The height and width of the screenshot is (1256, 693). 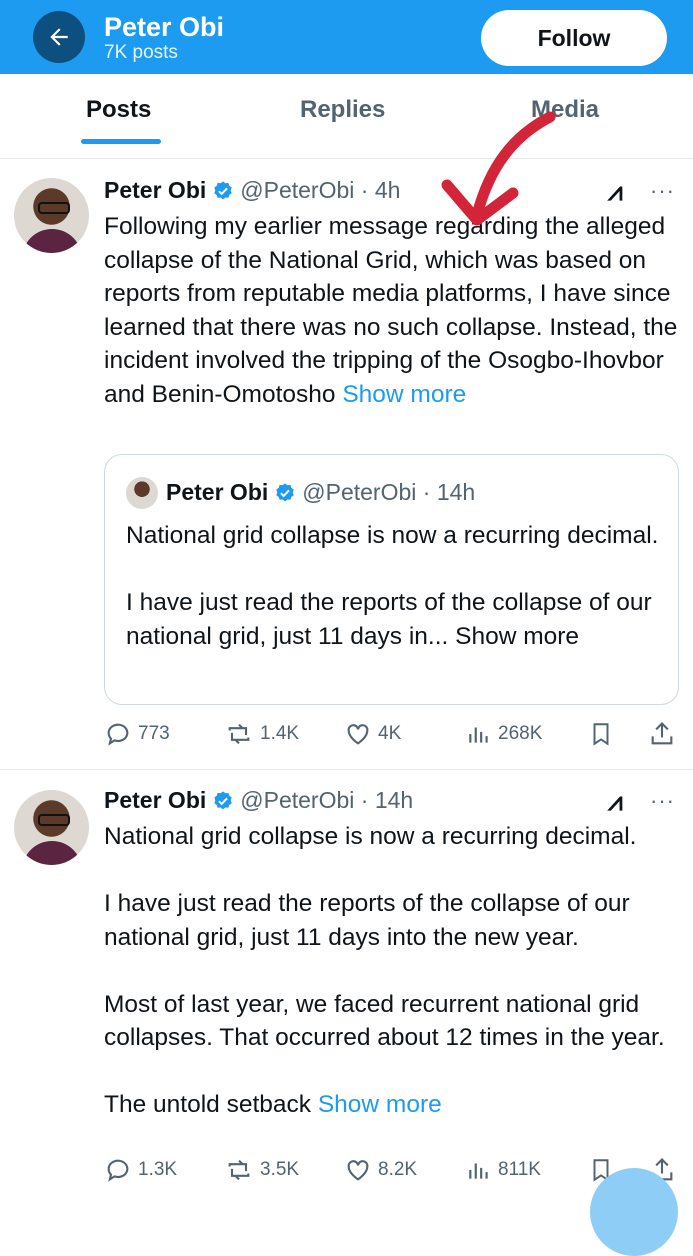 I want to click on reply-count: 773, so click(x=154, y=733).